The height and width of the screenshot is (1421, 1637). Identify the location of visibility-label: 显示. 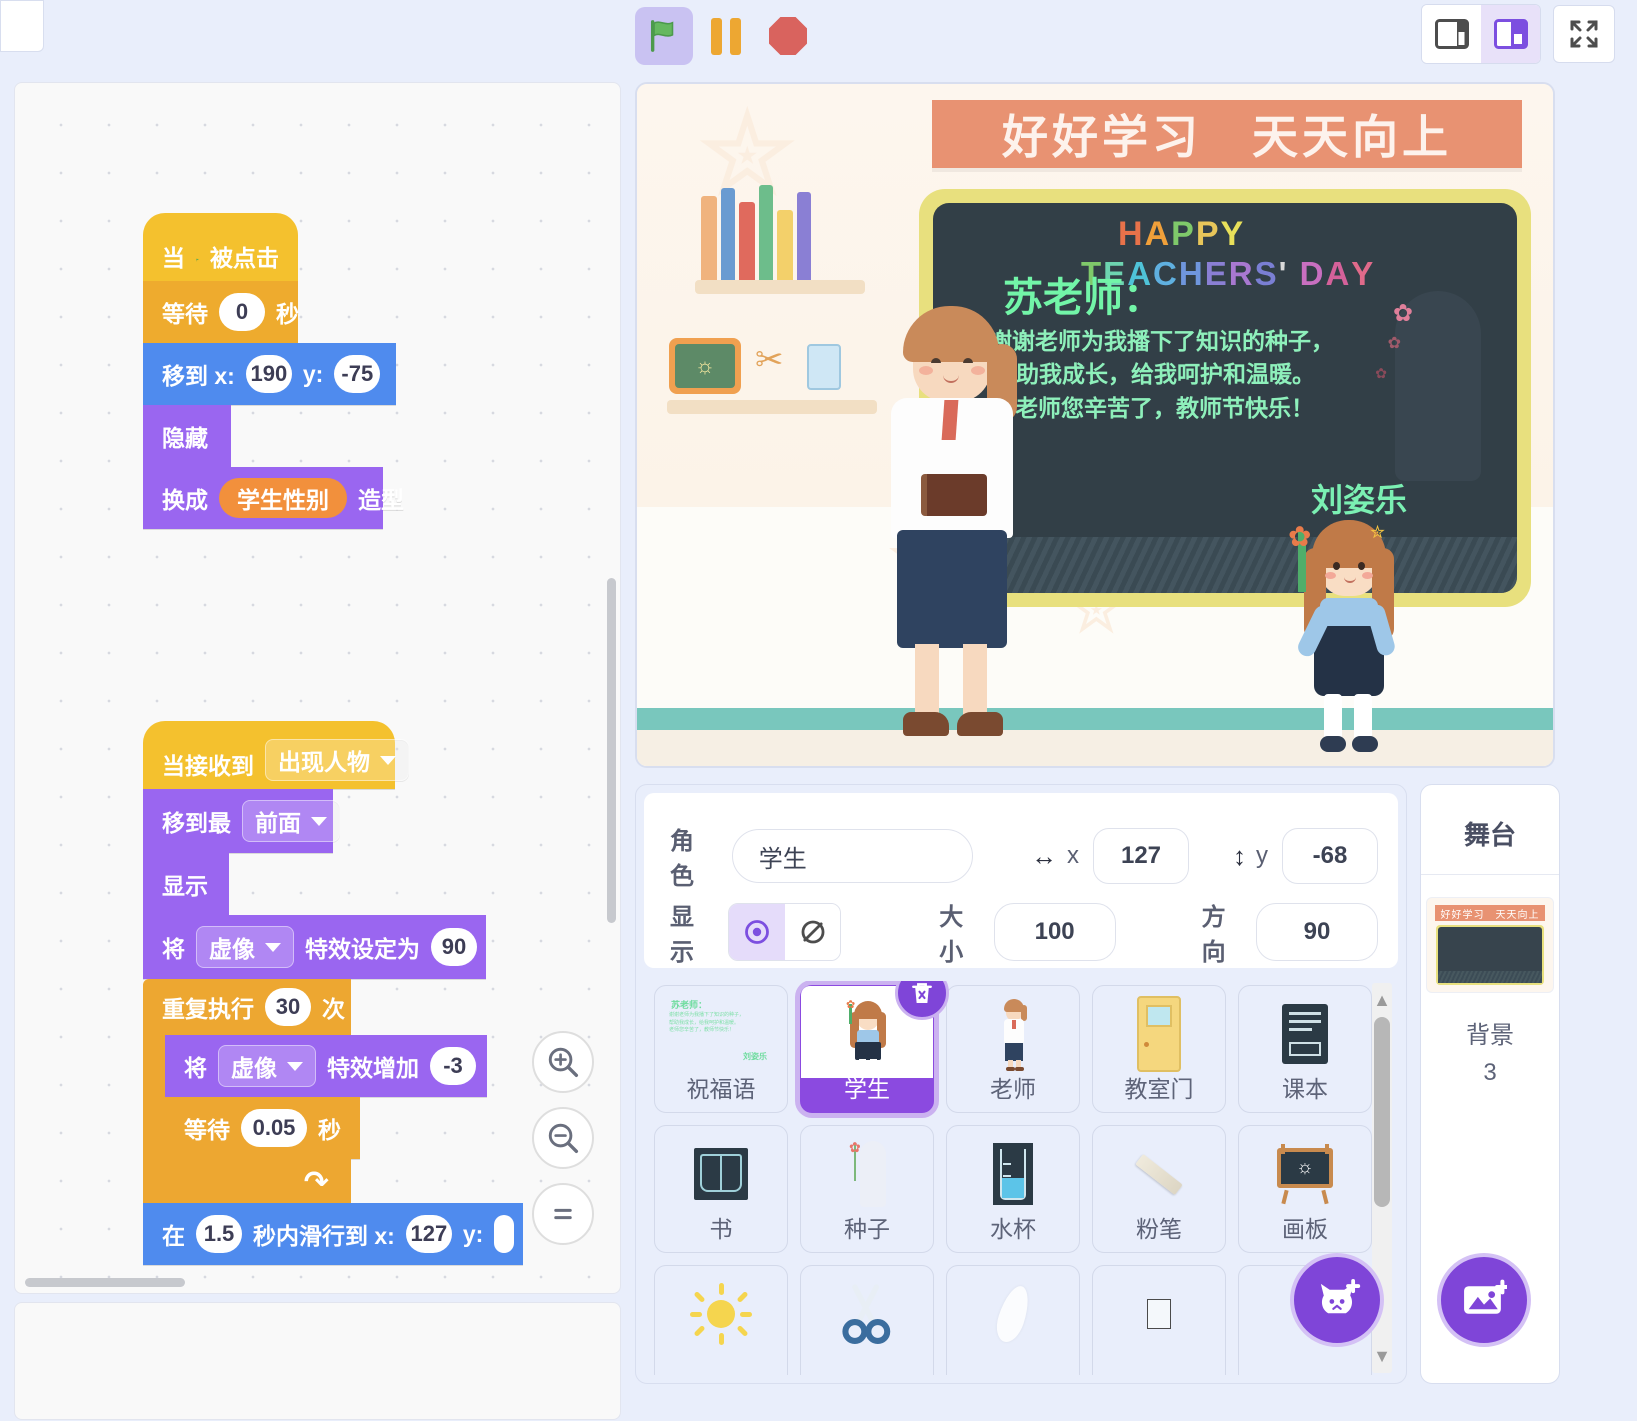
(682, 935).